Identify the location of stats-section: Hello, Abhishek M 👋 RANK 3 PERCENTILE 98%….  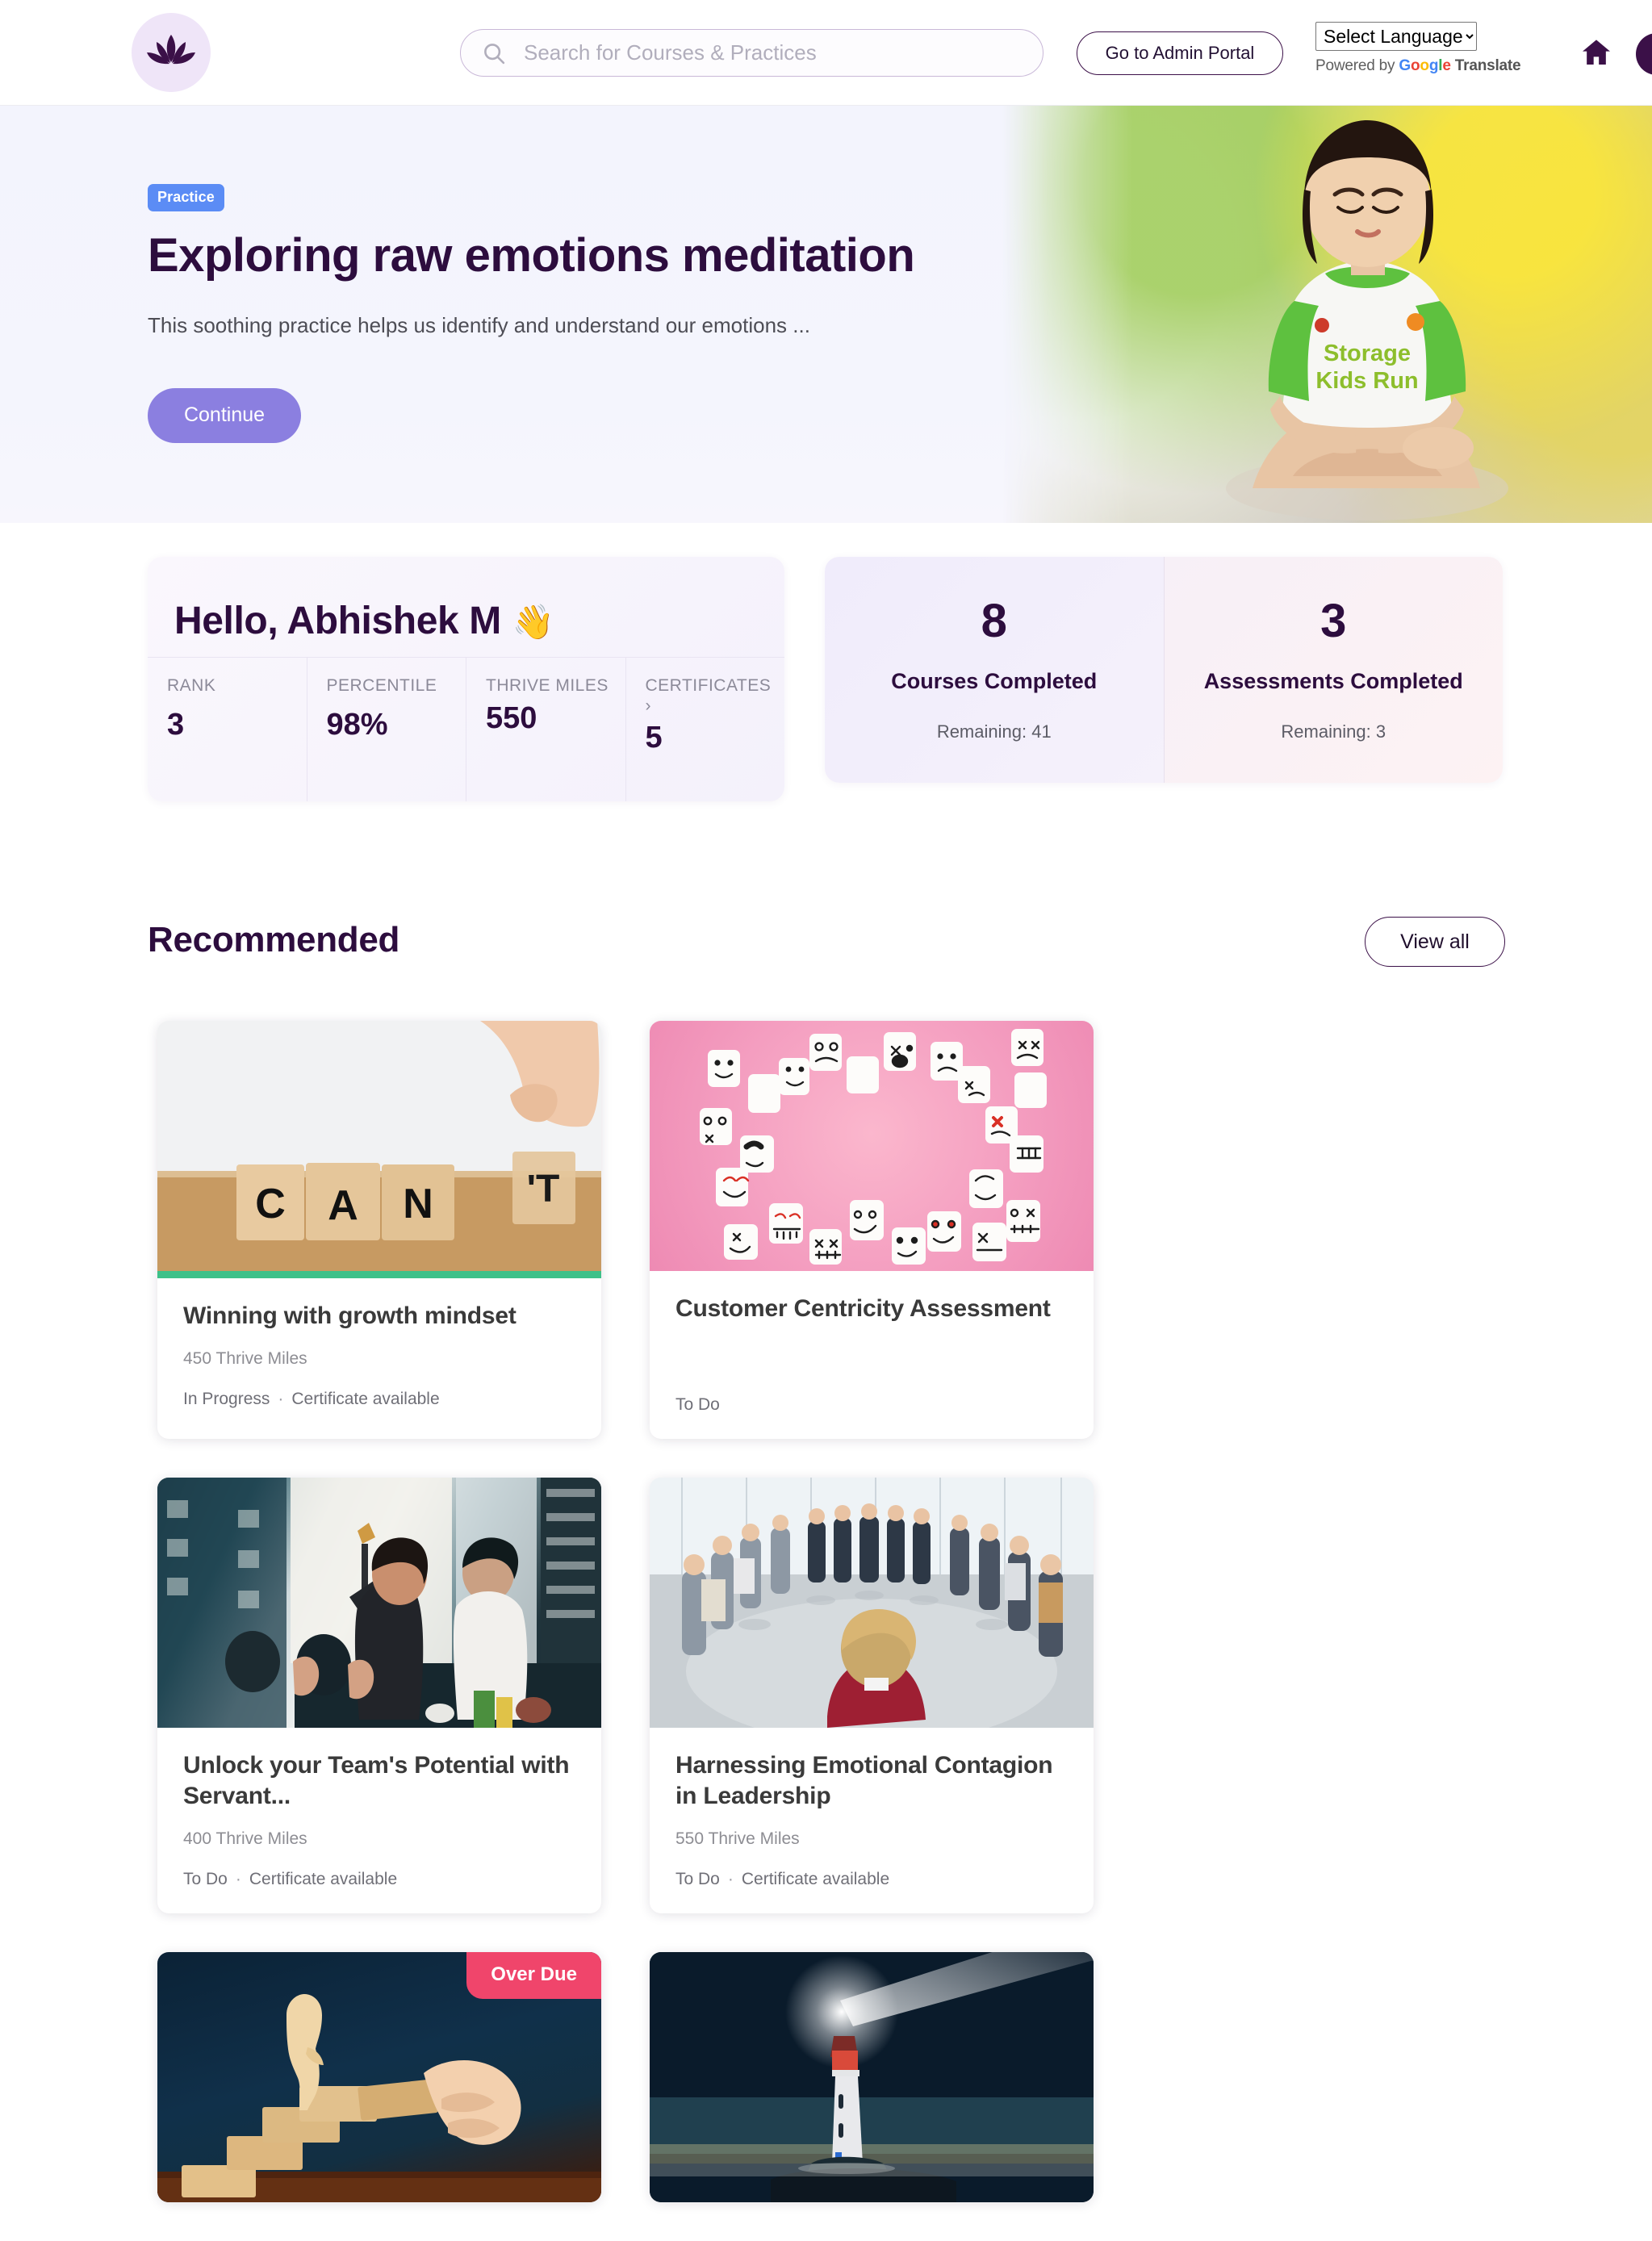
(826, 679).